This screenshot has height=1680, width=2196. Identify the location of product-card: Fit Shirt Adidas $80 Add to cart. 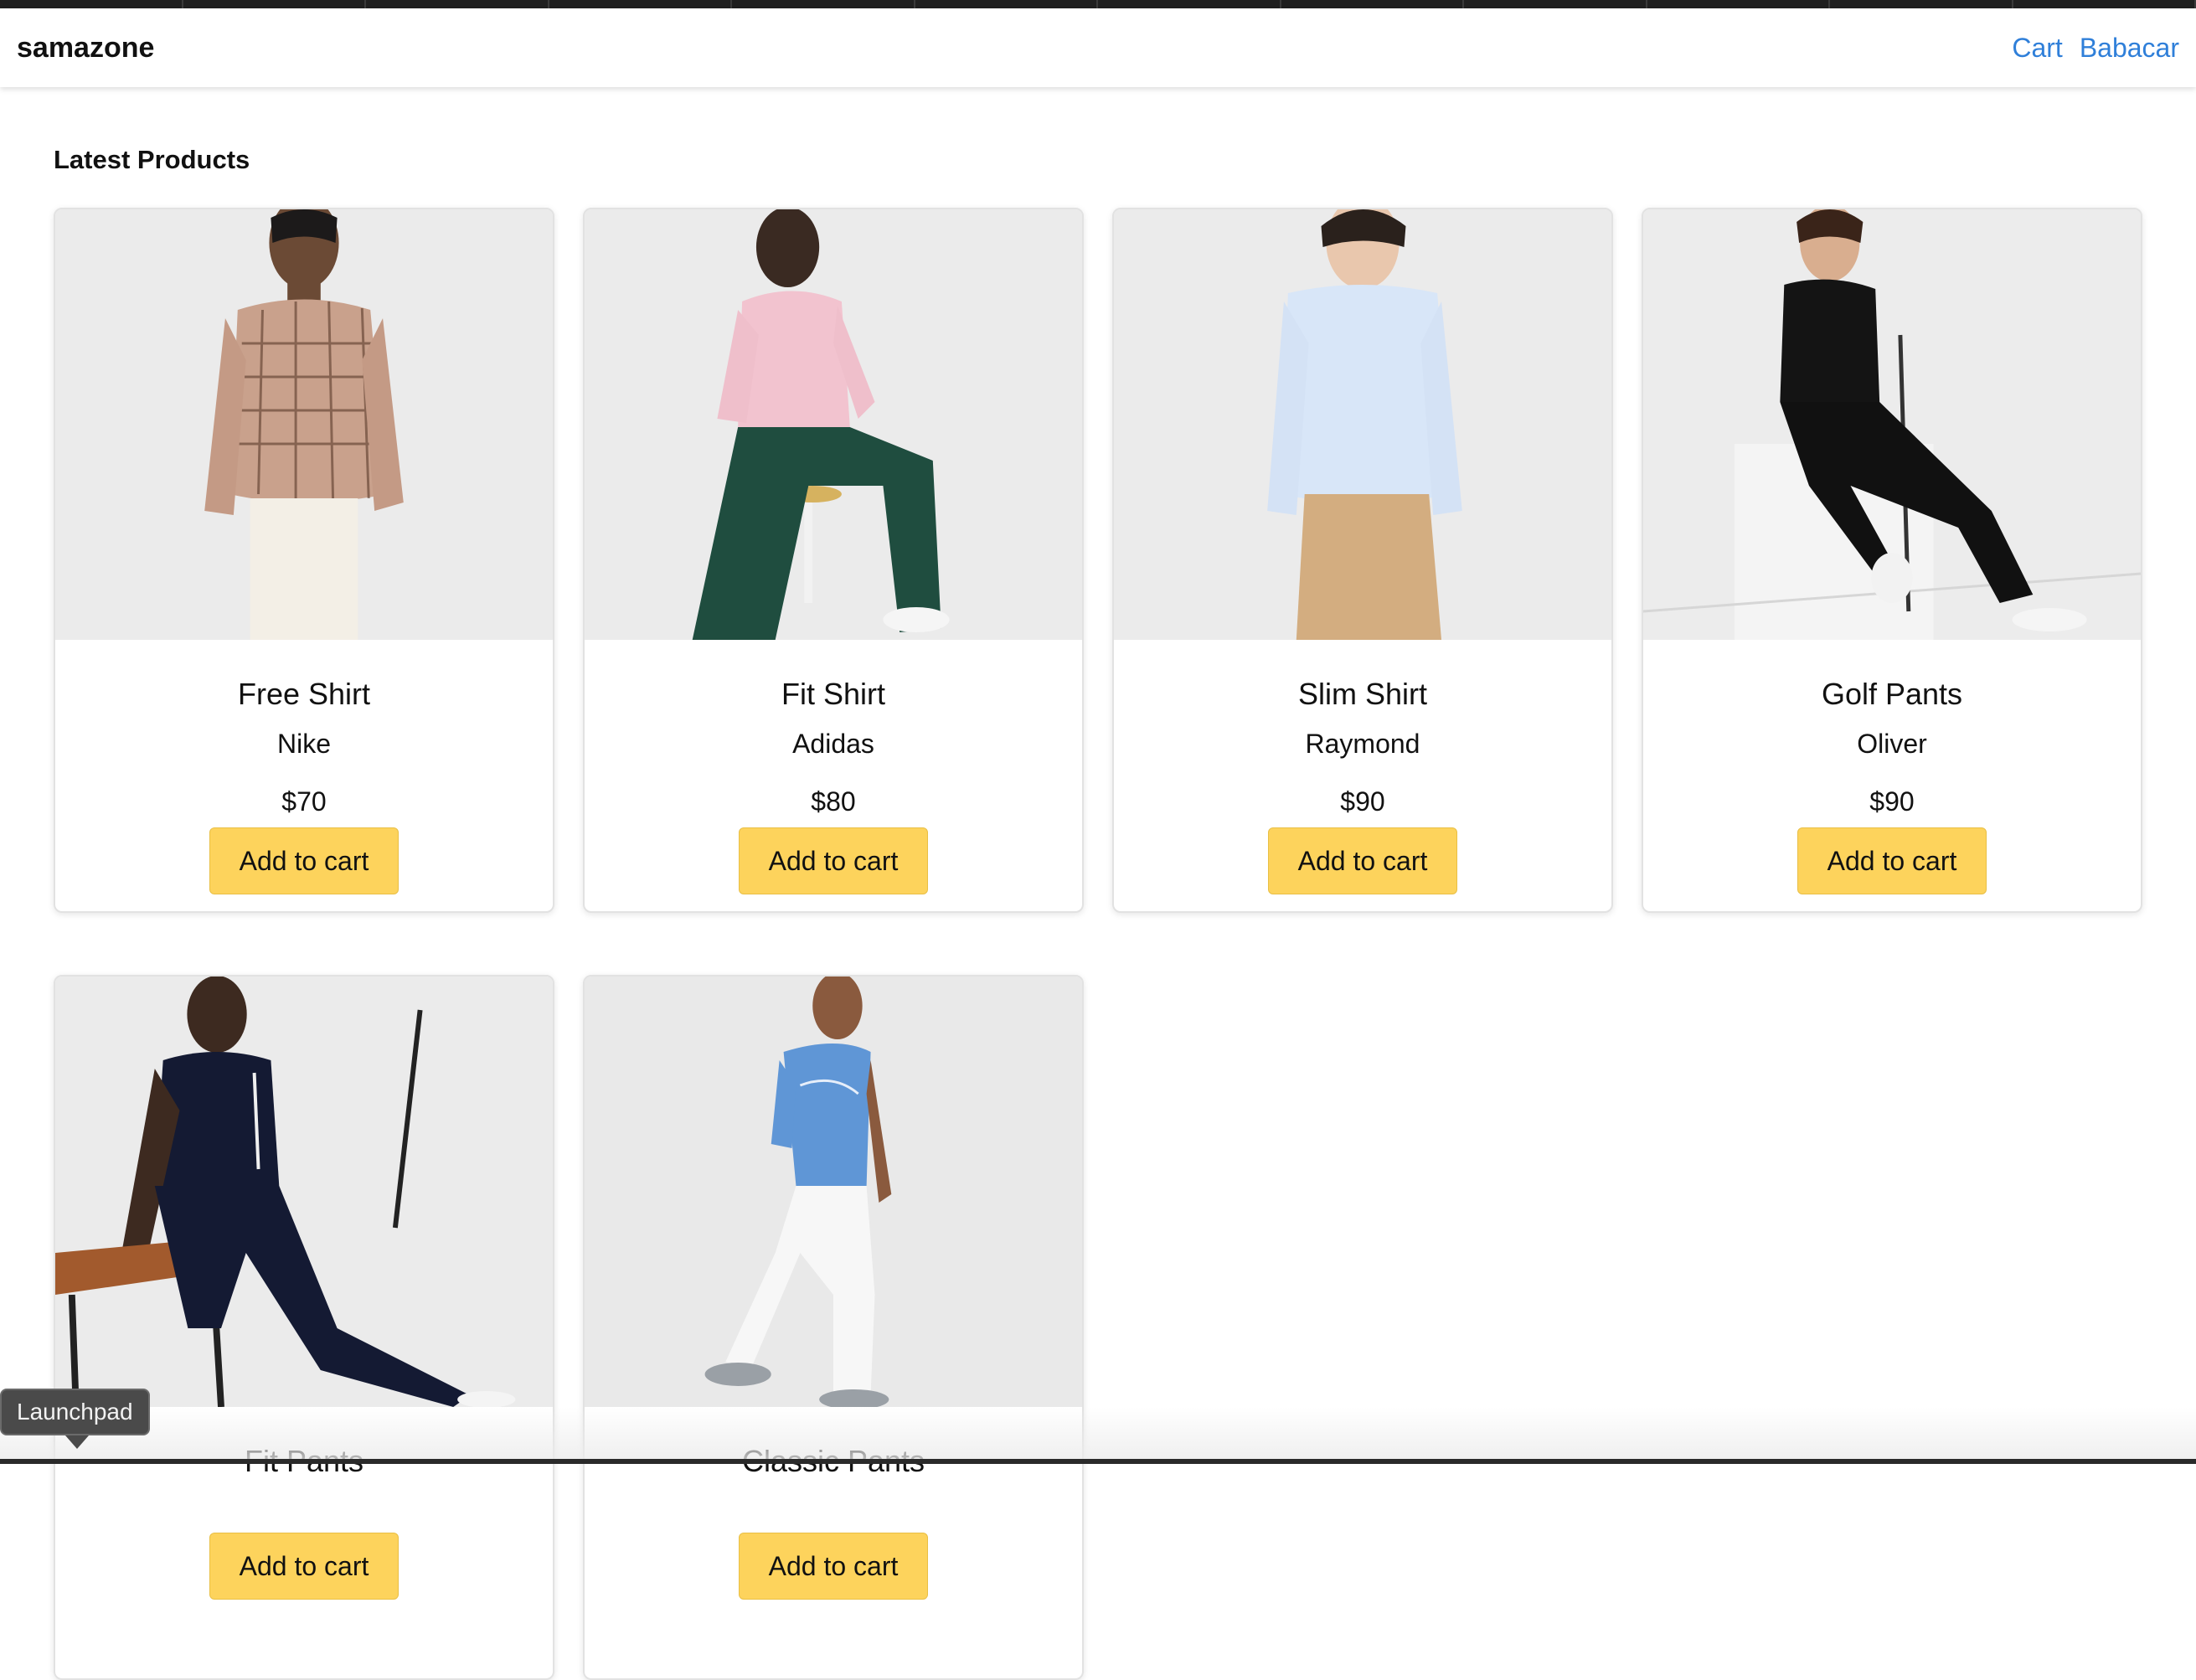
(834, 561).